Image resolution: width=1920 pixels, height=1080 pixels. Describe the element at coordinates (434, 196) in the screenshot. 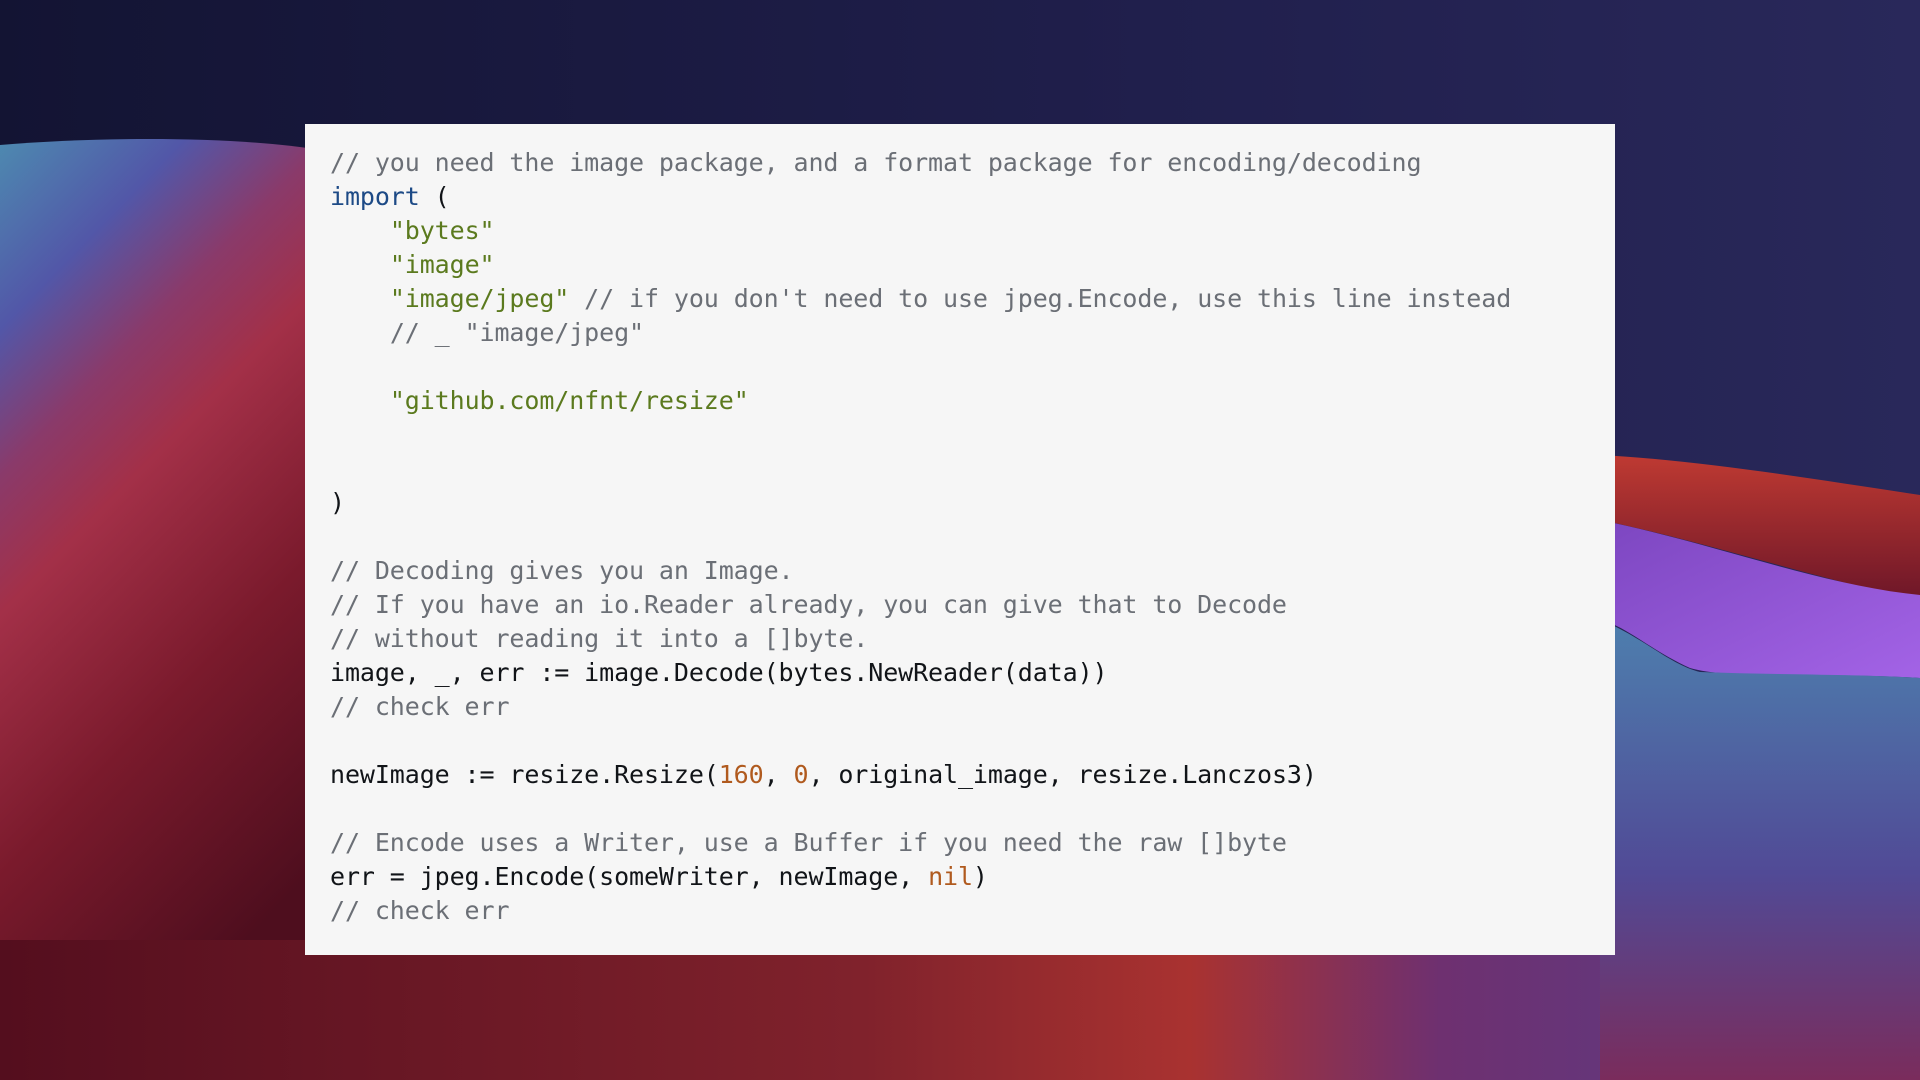

I see `code-text: (` at that location.